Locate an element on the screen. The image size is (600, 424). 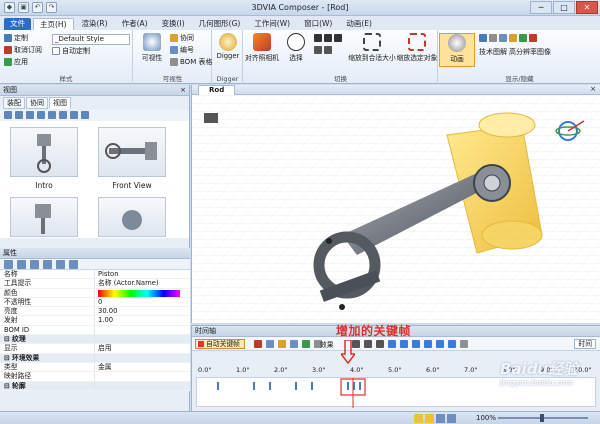
tab-window: 窗口(W) is located at coordinates (318, 24).